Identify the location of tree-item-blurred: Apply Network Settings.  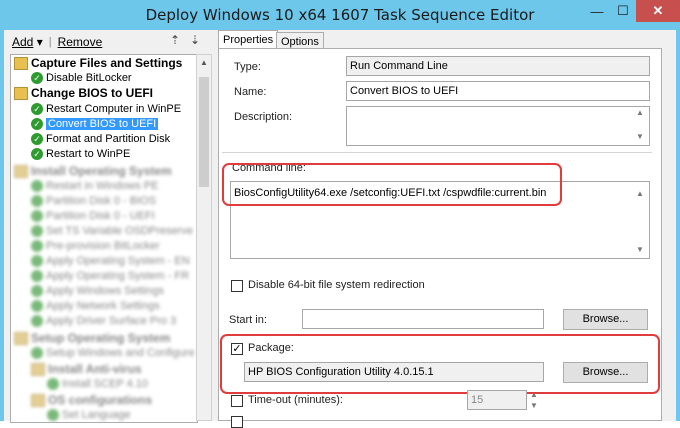
(95, 306).